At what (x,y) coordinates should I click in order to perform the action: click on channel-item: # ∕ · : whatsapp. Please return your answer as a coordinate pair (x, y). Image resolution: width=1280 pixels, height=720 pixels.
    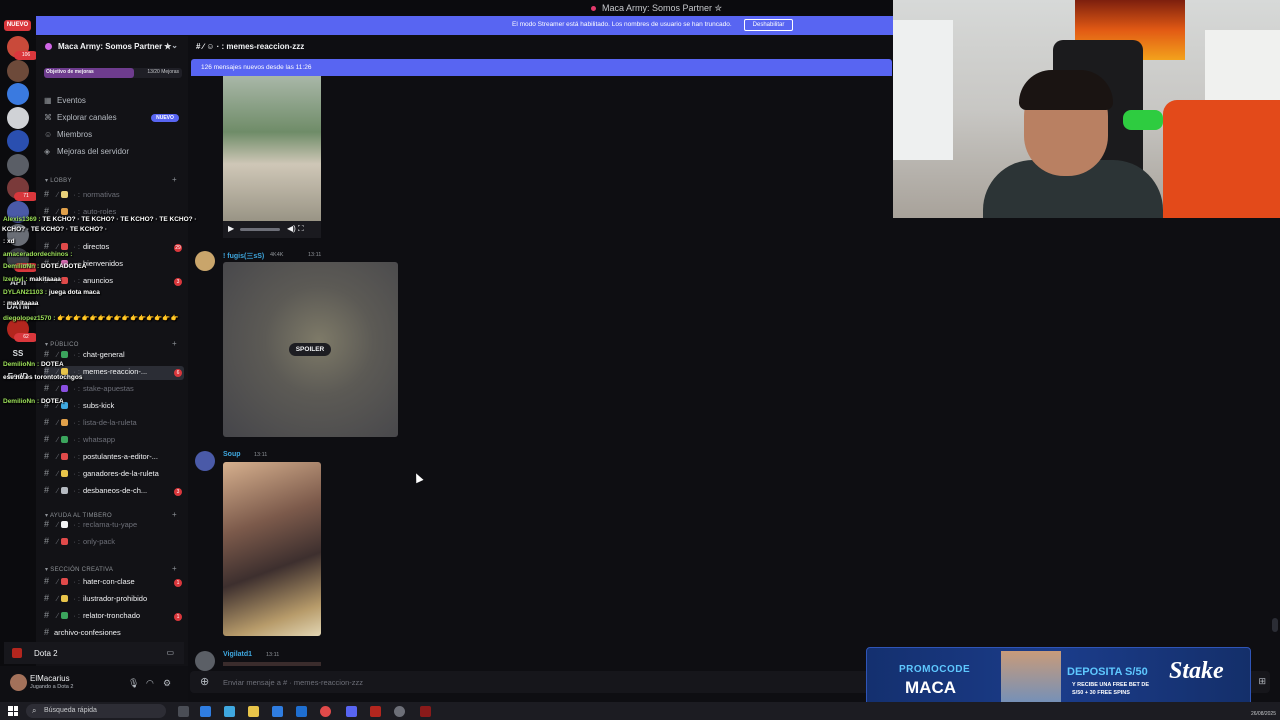
    Looking at the image, I should click on (114, 441).